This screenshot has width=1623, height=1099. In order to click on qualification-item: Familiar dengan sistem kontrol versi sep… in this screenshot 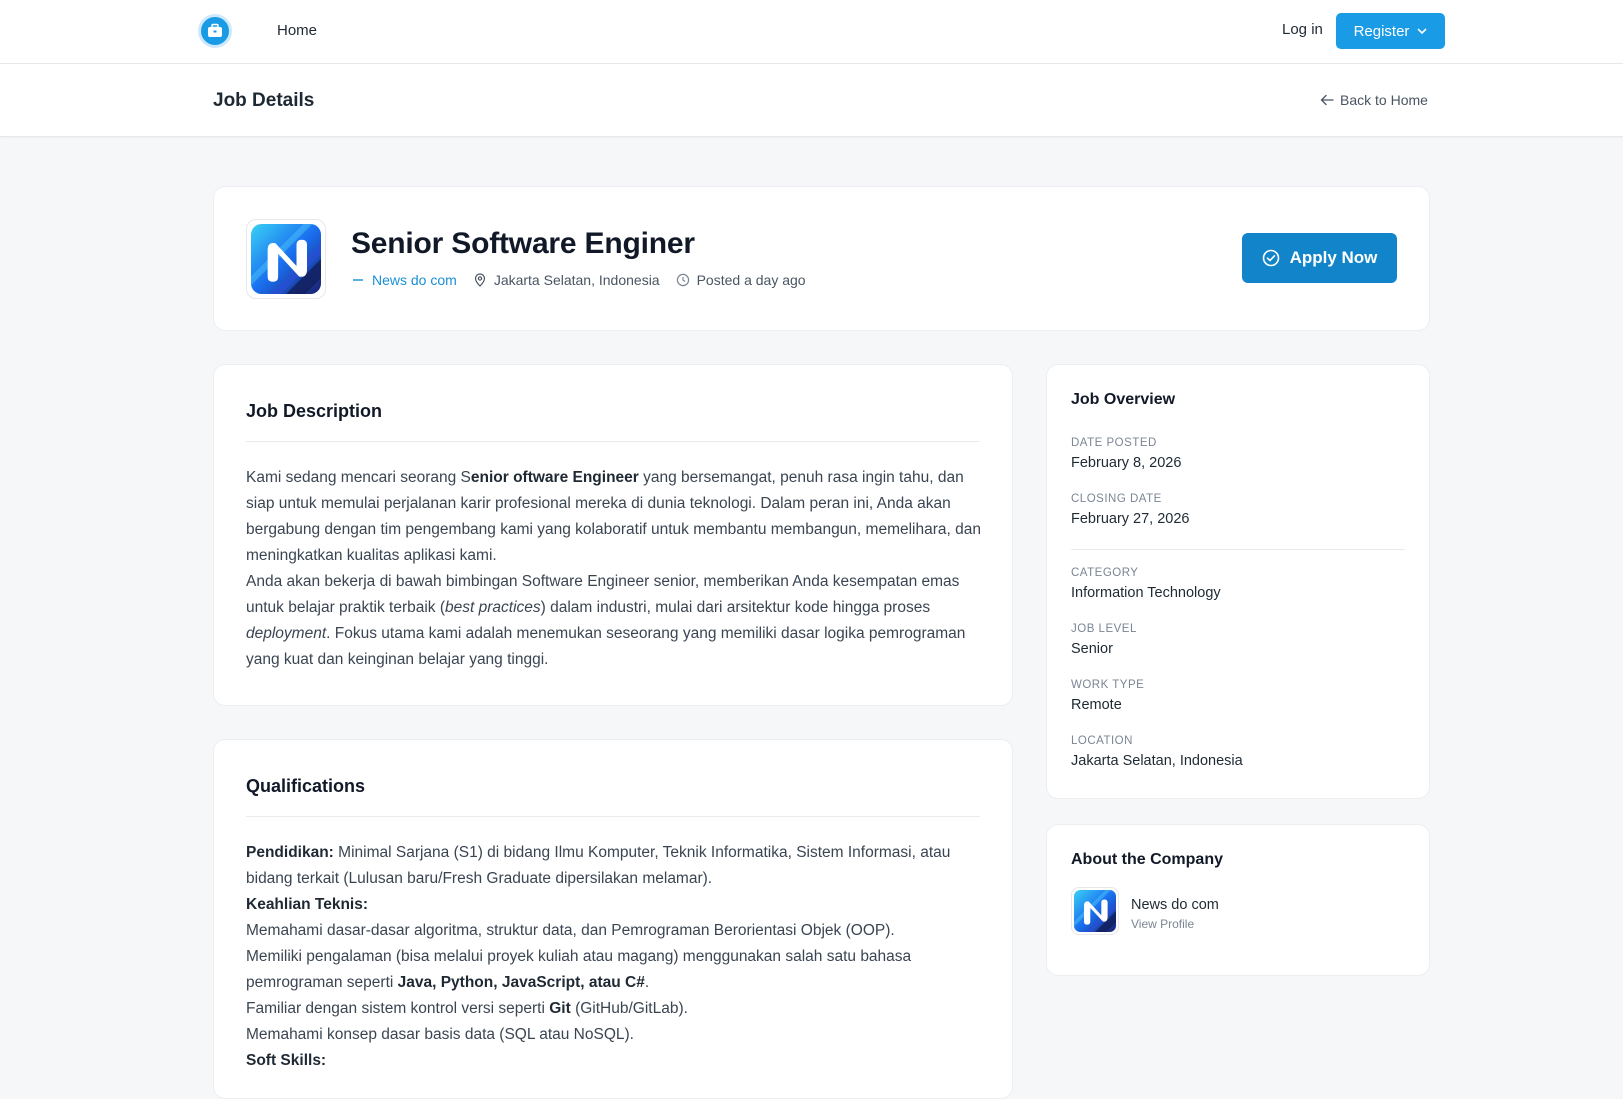, I will do `click(614, 1009)`.